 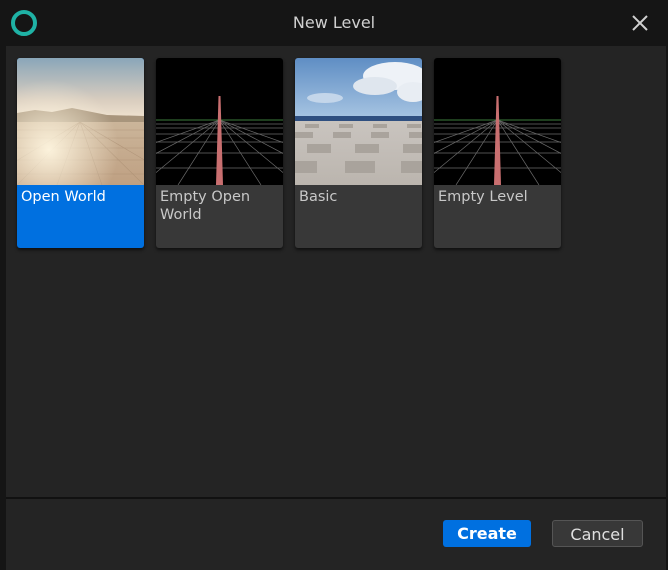 I want to click on template-tile-empty-level: Empty Level, so click(x=497, y=153).